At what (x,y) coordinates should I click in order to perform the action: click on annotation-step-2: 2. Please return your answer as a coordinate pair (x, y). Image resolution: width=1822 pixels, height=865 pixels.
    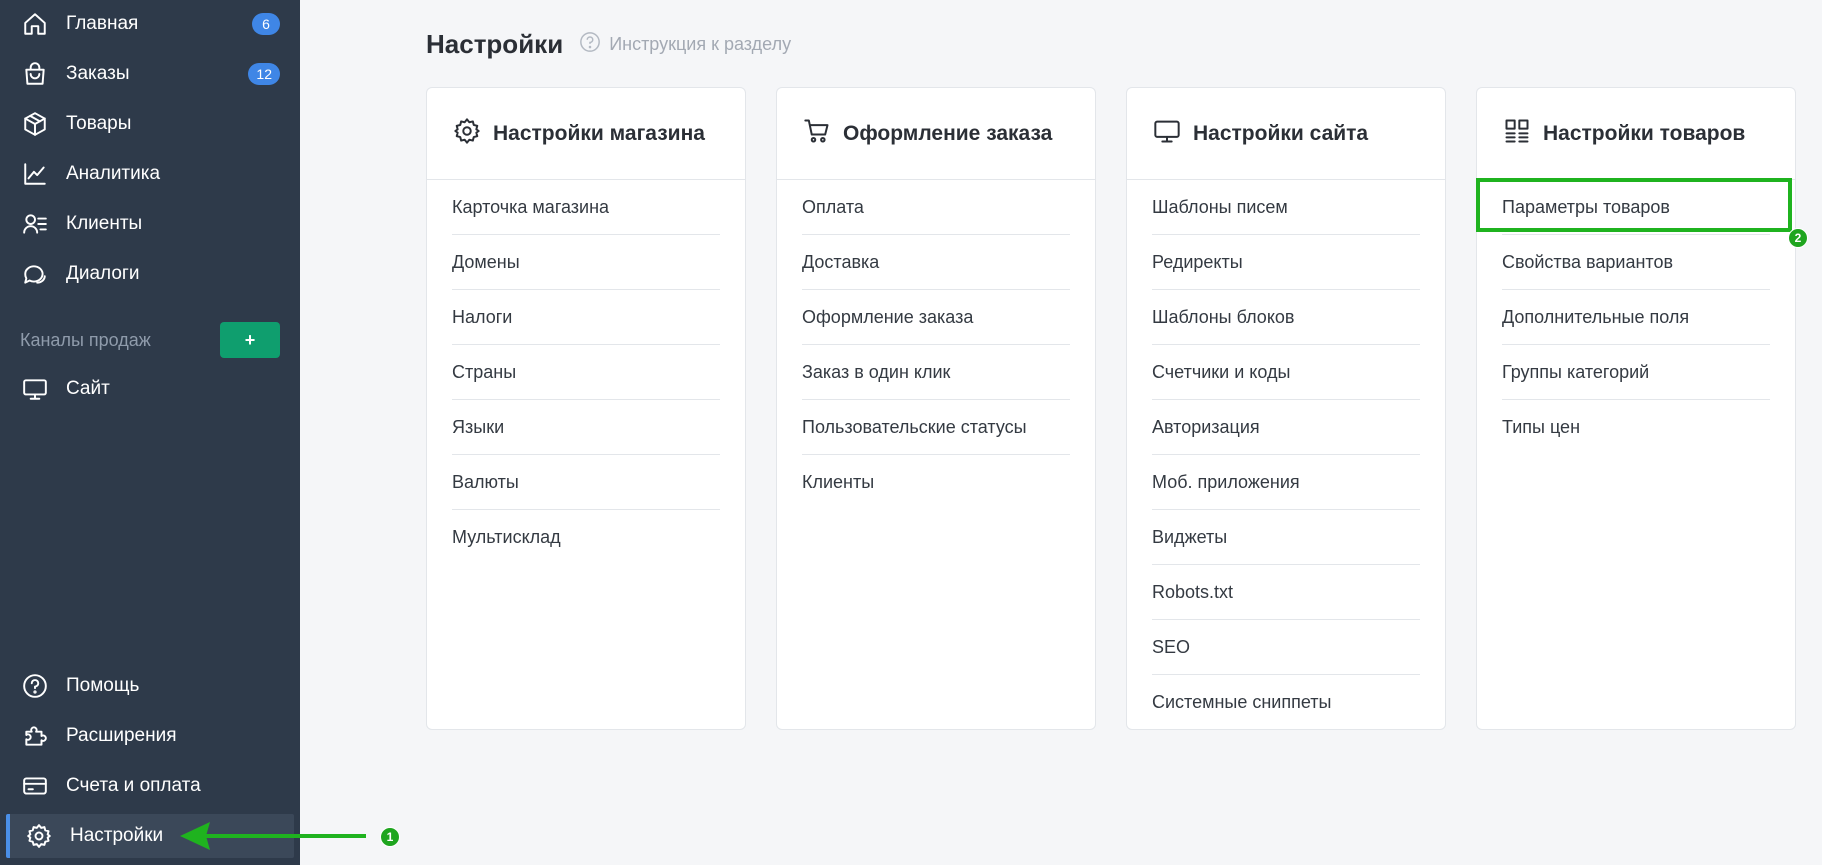
    Looking at the image, I should click on (1798, 238).